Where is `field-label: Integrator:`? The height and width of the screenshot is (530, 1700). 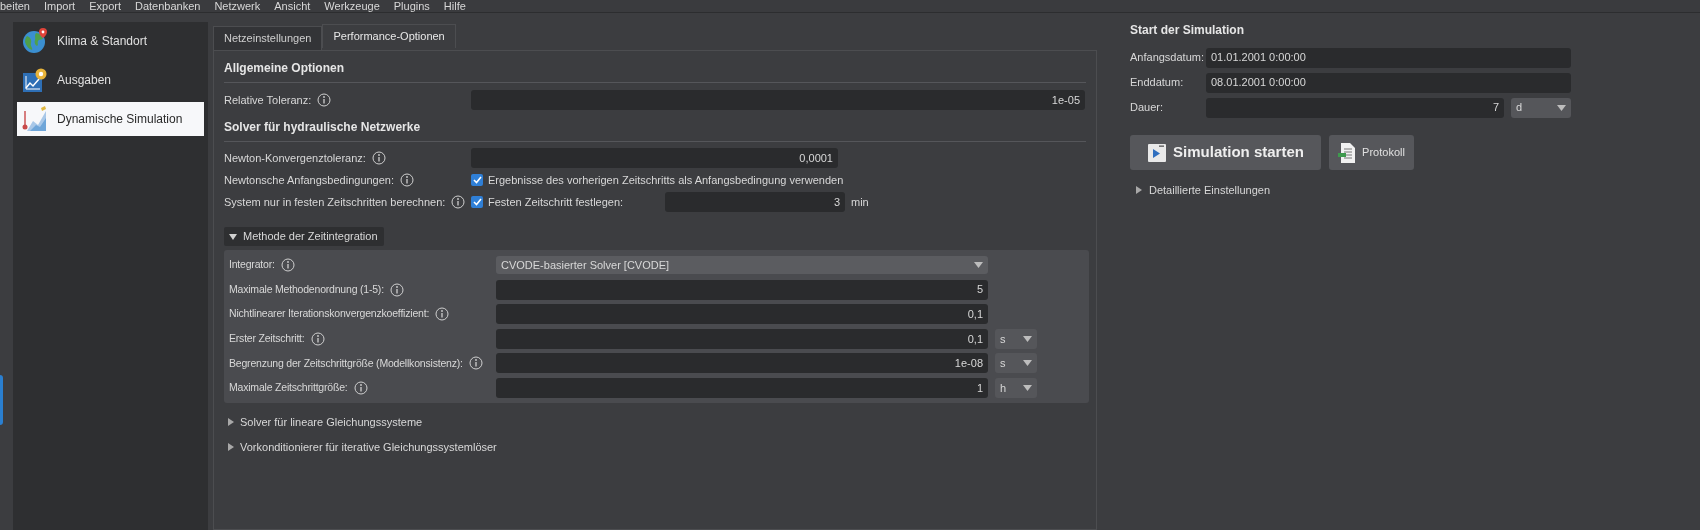
field-label: Integrator: is located at coordinates (252, 265).